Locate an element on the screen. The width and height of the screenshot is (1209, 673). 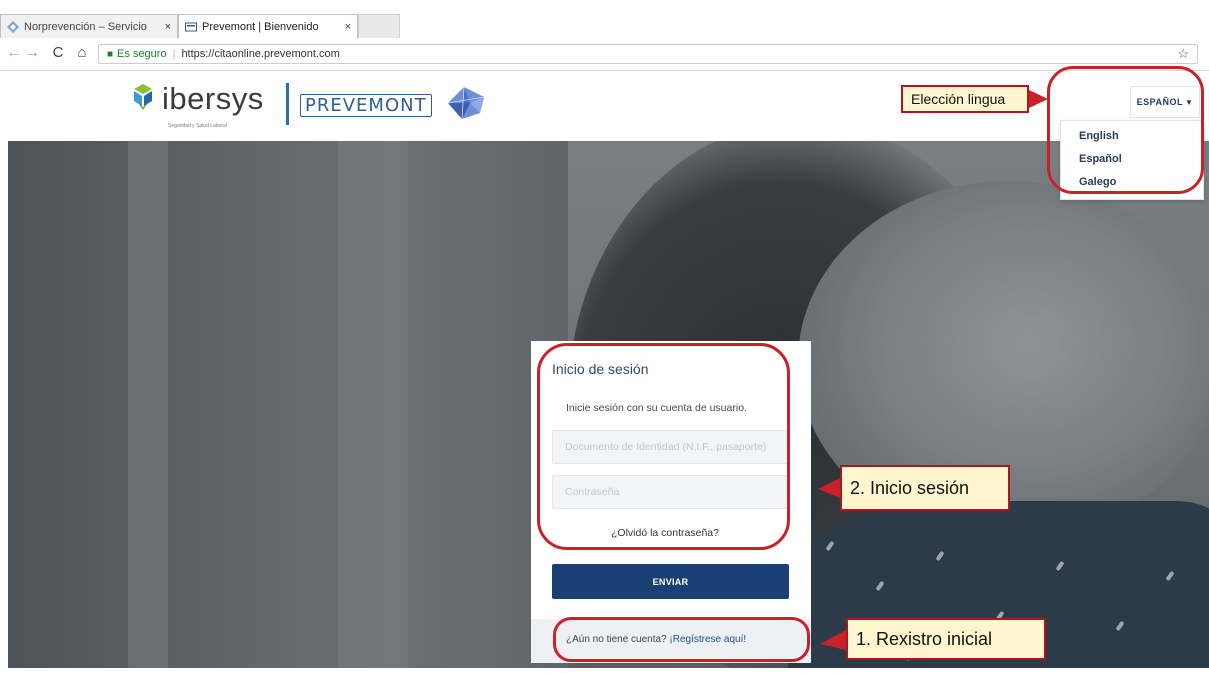
back-arrow-icon: ← is located at coordinates (14, 53).